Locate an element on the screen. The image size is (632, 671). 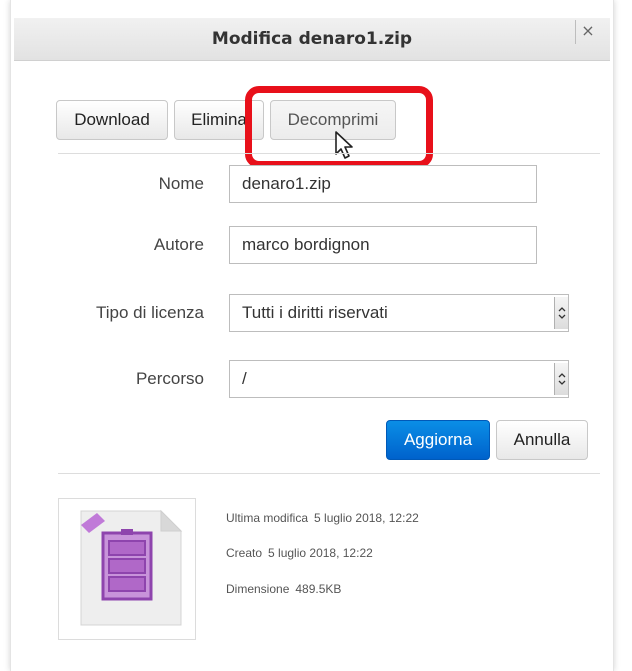
file-thumbnail is located at coordinates (127, 569).